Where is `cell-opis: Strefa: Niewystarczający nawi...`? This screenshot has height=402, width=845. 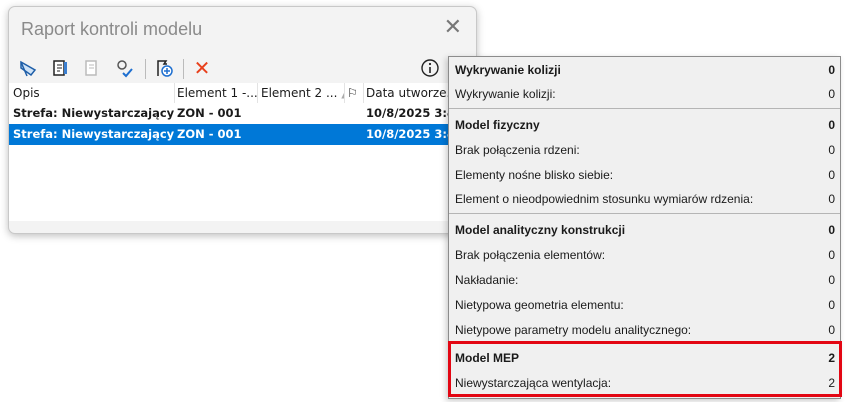 cell-opis: Strefa: Niewystarczający nawi... is located at coordinates (94, 113).